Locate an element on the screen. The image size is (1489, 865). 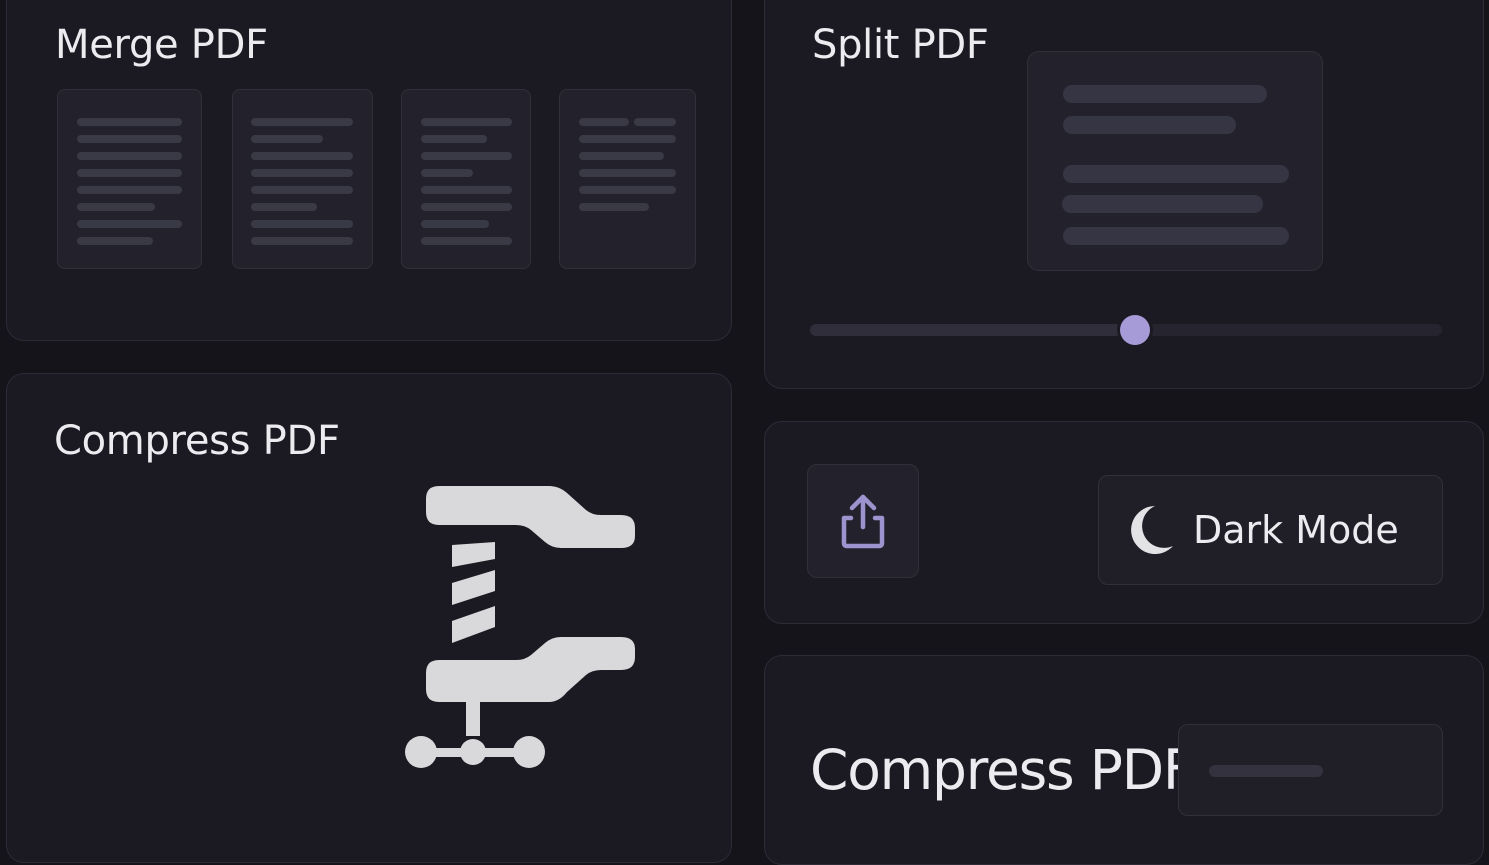
compress-footer-title: Compress PDF is located at coordinates (1002, 770).